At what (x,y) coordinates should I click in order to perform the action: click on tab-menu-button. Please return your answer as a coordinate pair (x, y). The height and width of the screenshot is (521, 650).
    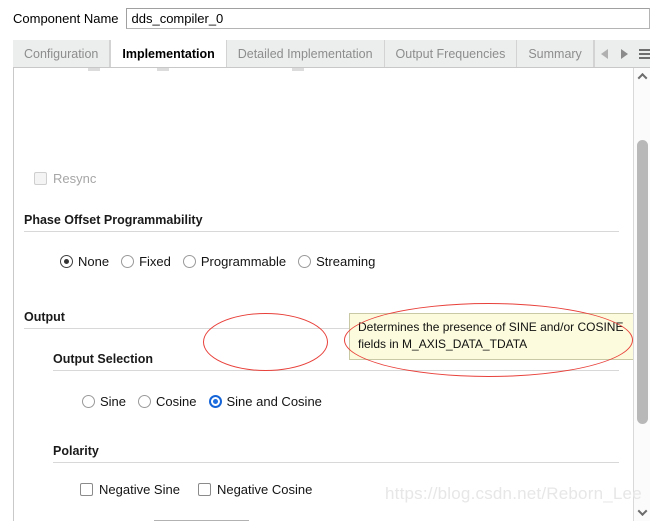
    Looking at the image, I should click on (642, 54).